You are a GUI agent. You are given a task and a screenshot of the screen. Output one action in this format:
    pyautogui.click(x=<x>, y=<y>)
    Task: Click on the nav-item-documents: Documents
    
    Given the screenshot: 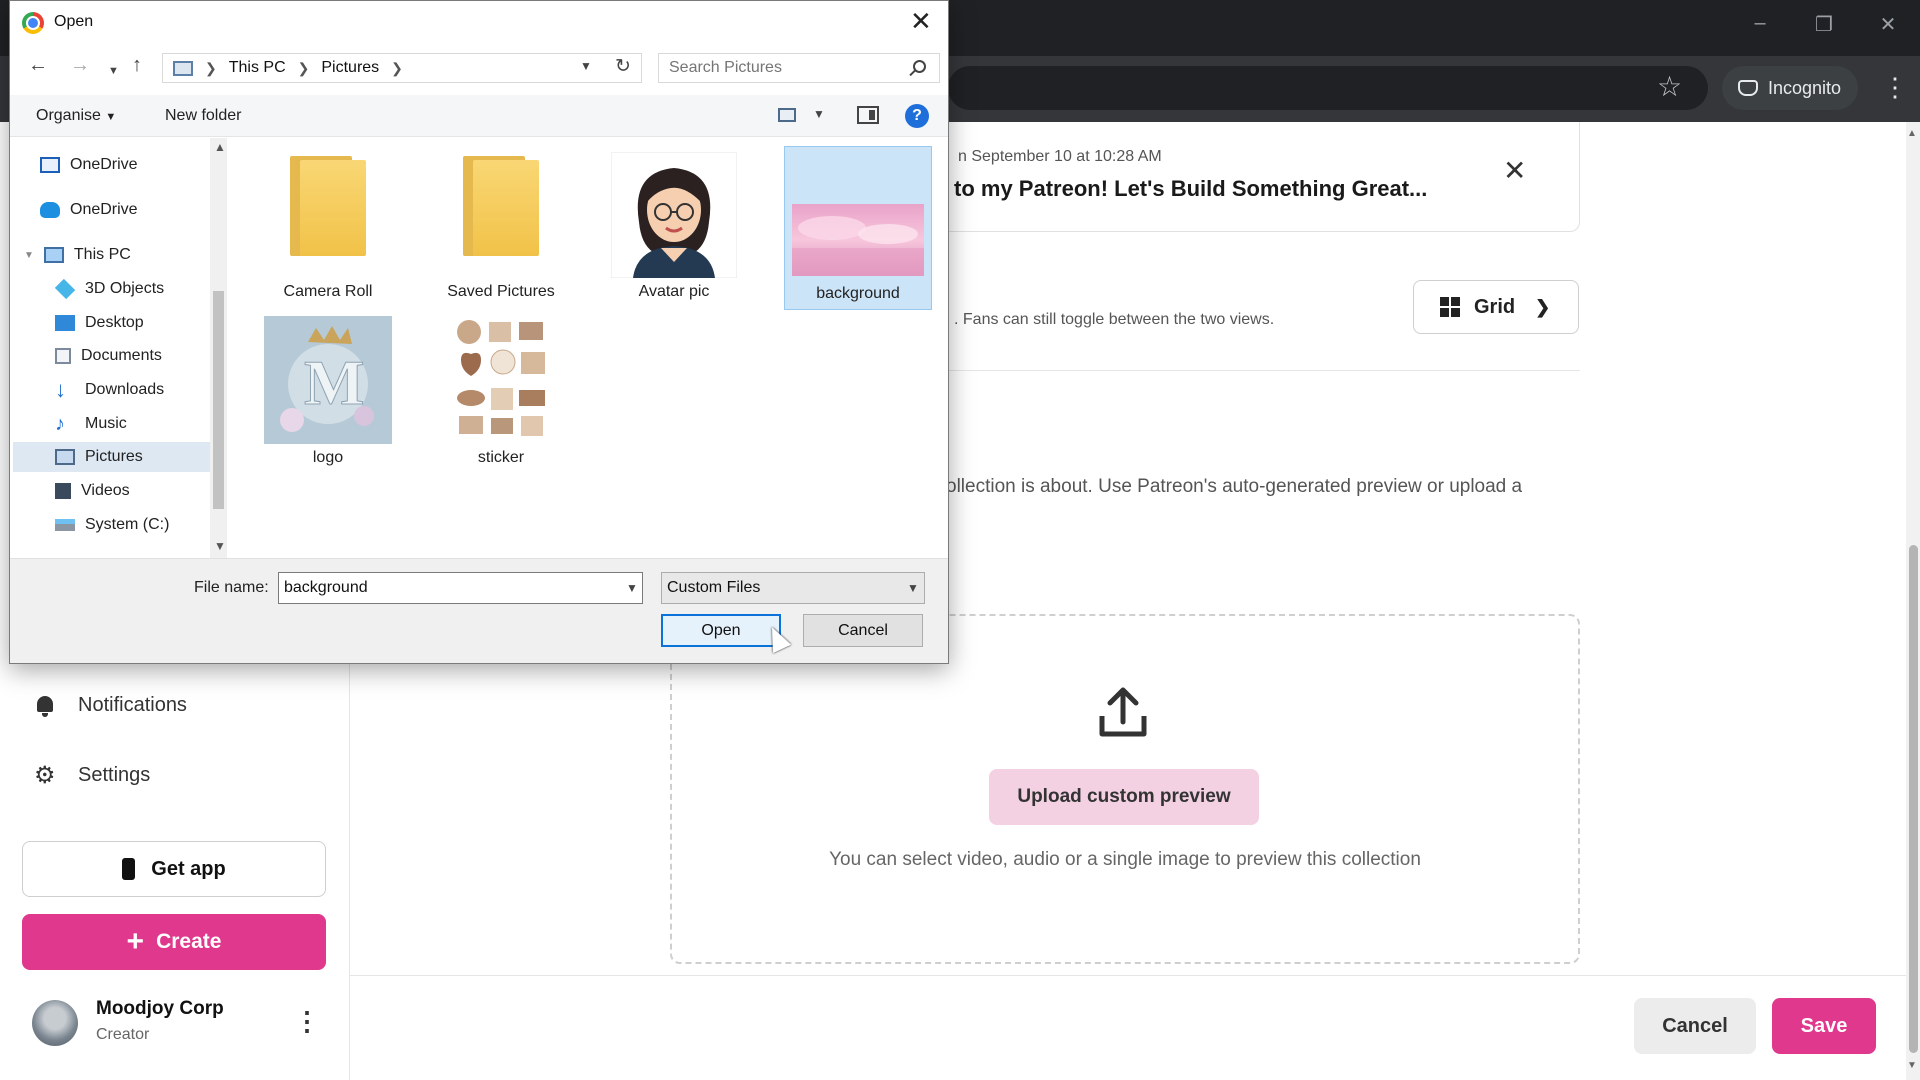 What is the action you would take?
    pyautogui.click(x=108, y=356)
    